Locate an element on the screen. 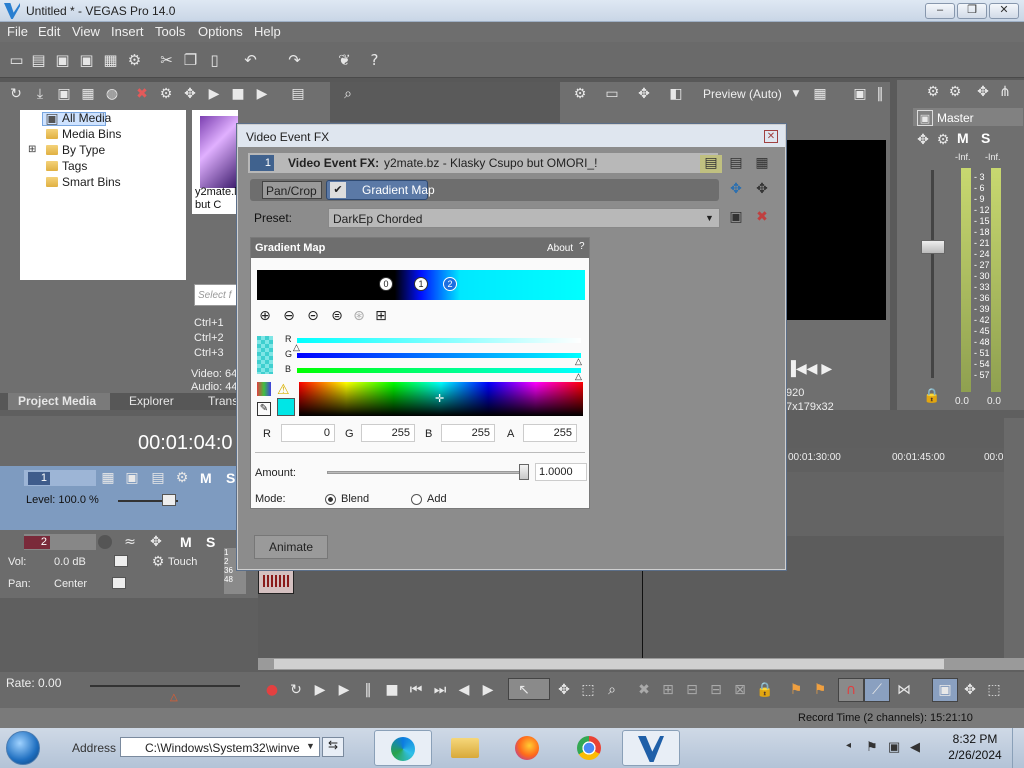  dim-icon: ⋔ is located at coordinates (1005, 92).